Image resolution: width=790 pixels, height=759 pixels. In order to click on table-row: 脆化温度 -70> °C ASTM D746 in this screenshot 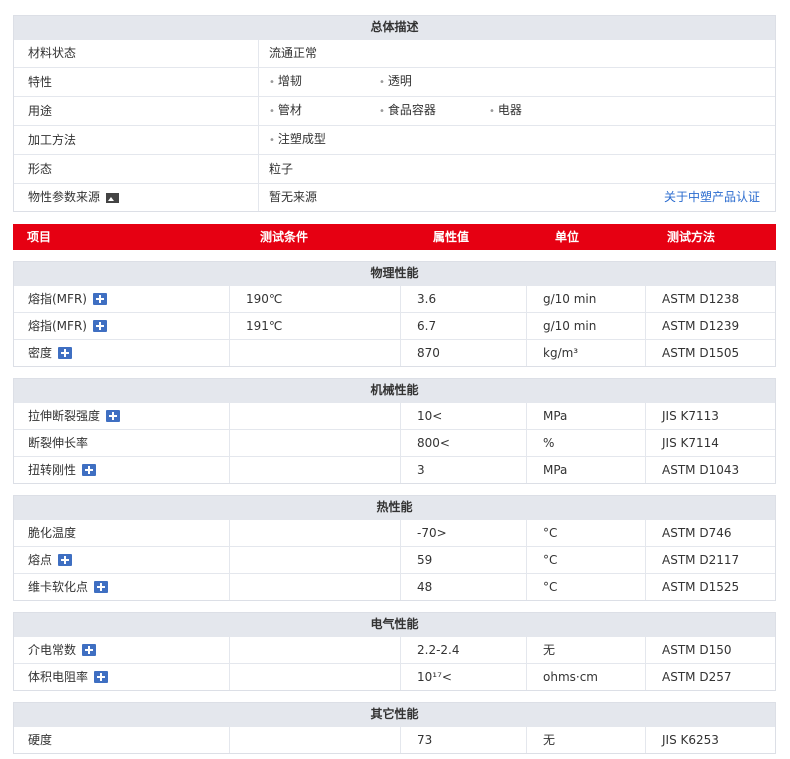, I will do `click(394, 532)`.